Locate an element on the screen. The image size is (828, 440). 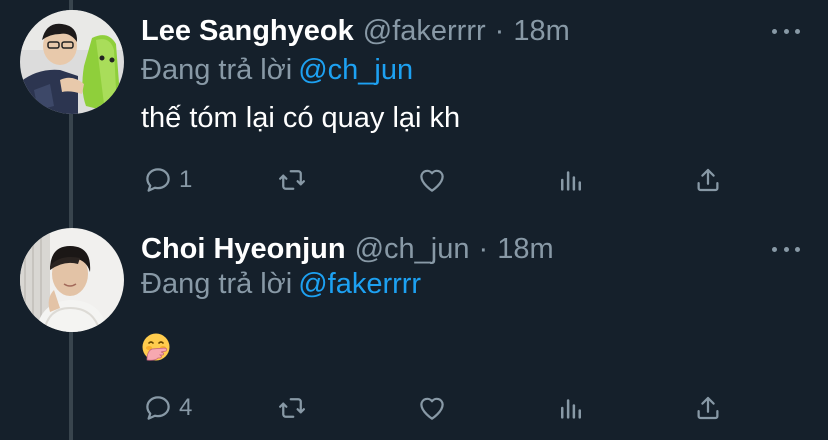
replying-to: Đang trả lời @fakerrrr is located at coordinates (281, 284).